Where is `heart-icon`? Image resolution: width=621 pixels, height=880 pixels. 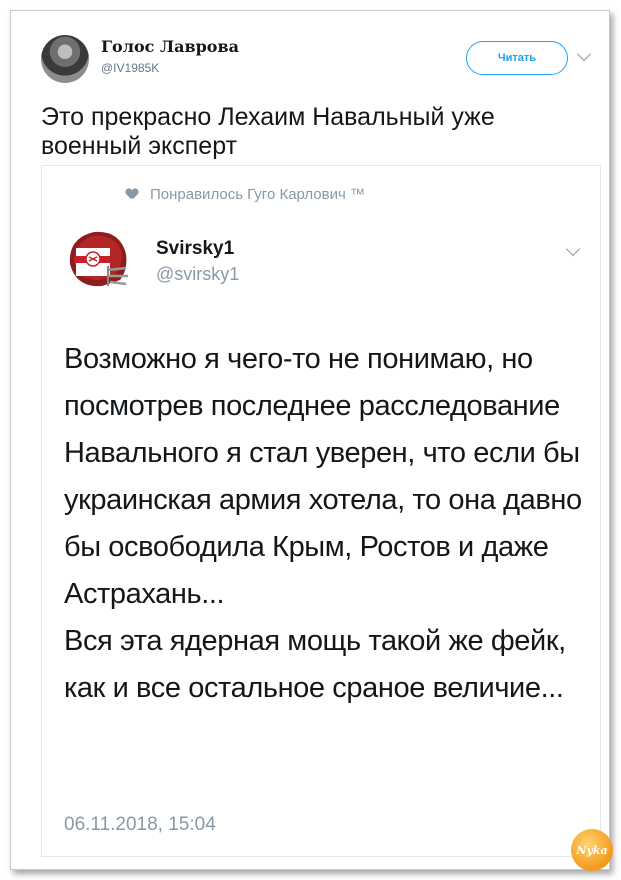
heart-icon is located at coordinates (132, 194).